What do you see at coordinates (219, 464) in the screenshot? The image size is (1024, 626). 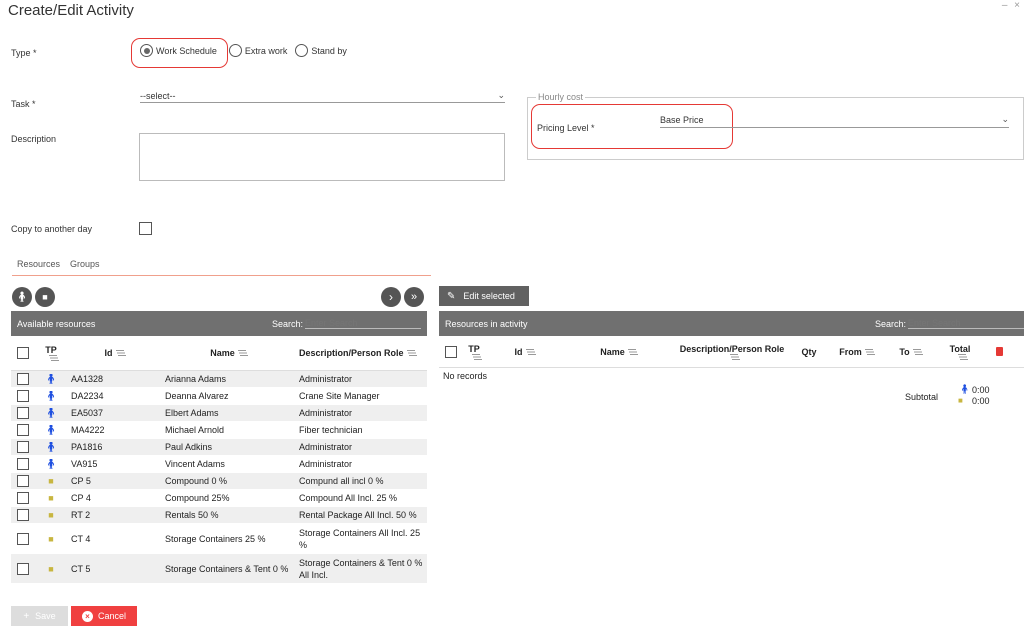 I see `table-row: 🧍︎ VA915 Vincent Adams Administrator` at bounding box center [219, 464].